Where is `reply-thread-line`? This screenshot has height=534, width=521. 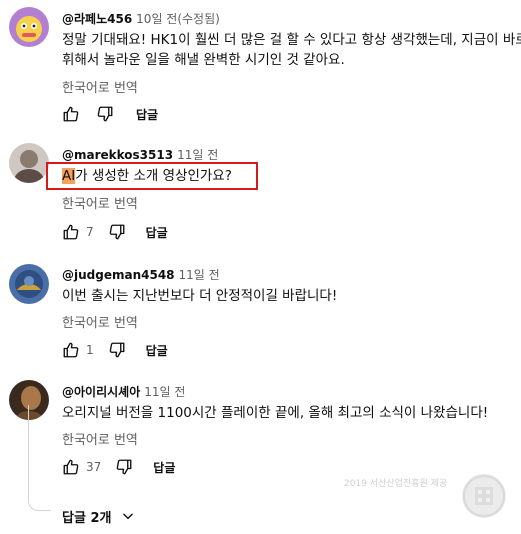
reply-thread-line is located at coordinates (39, 458).